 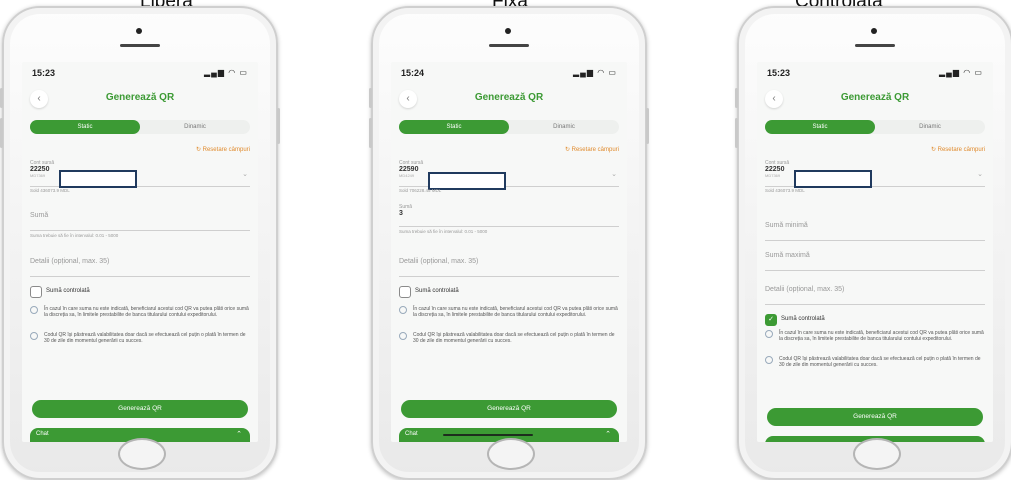 I want to click on checkbox-checked-icon: ✓, so click(x=771, y=320).